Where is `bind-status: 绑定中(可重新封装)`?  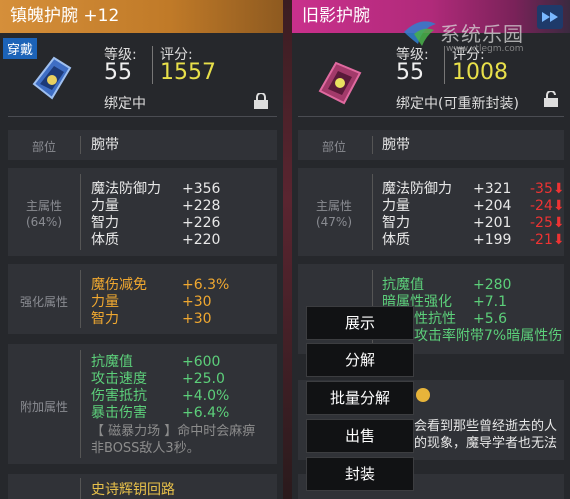
bind-status: 绑定中(可重新封装) is located at coordinates (457, 104).